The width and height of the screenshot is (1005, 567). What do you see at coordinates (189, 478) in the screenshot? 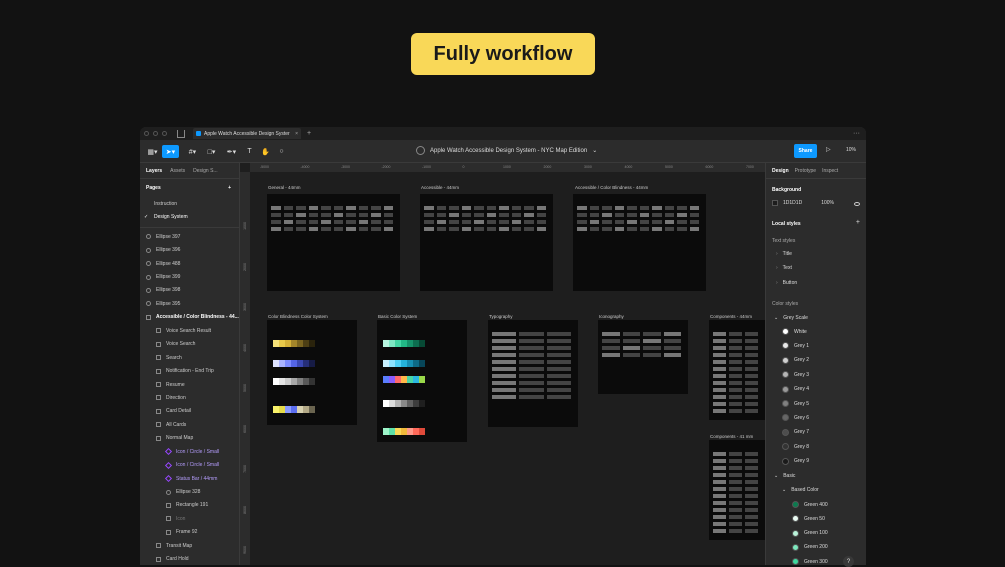
I see `layer-item: Status Bar / 44mm` at bounding box center [189, 478].